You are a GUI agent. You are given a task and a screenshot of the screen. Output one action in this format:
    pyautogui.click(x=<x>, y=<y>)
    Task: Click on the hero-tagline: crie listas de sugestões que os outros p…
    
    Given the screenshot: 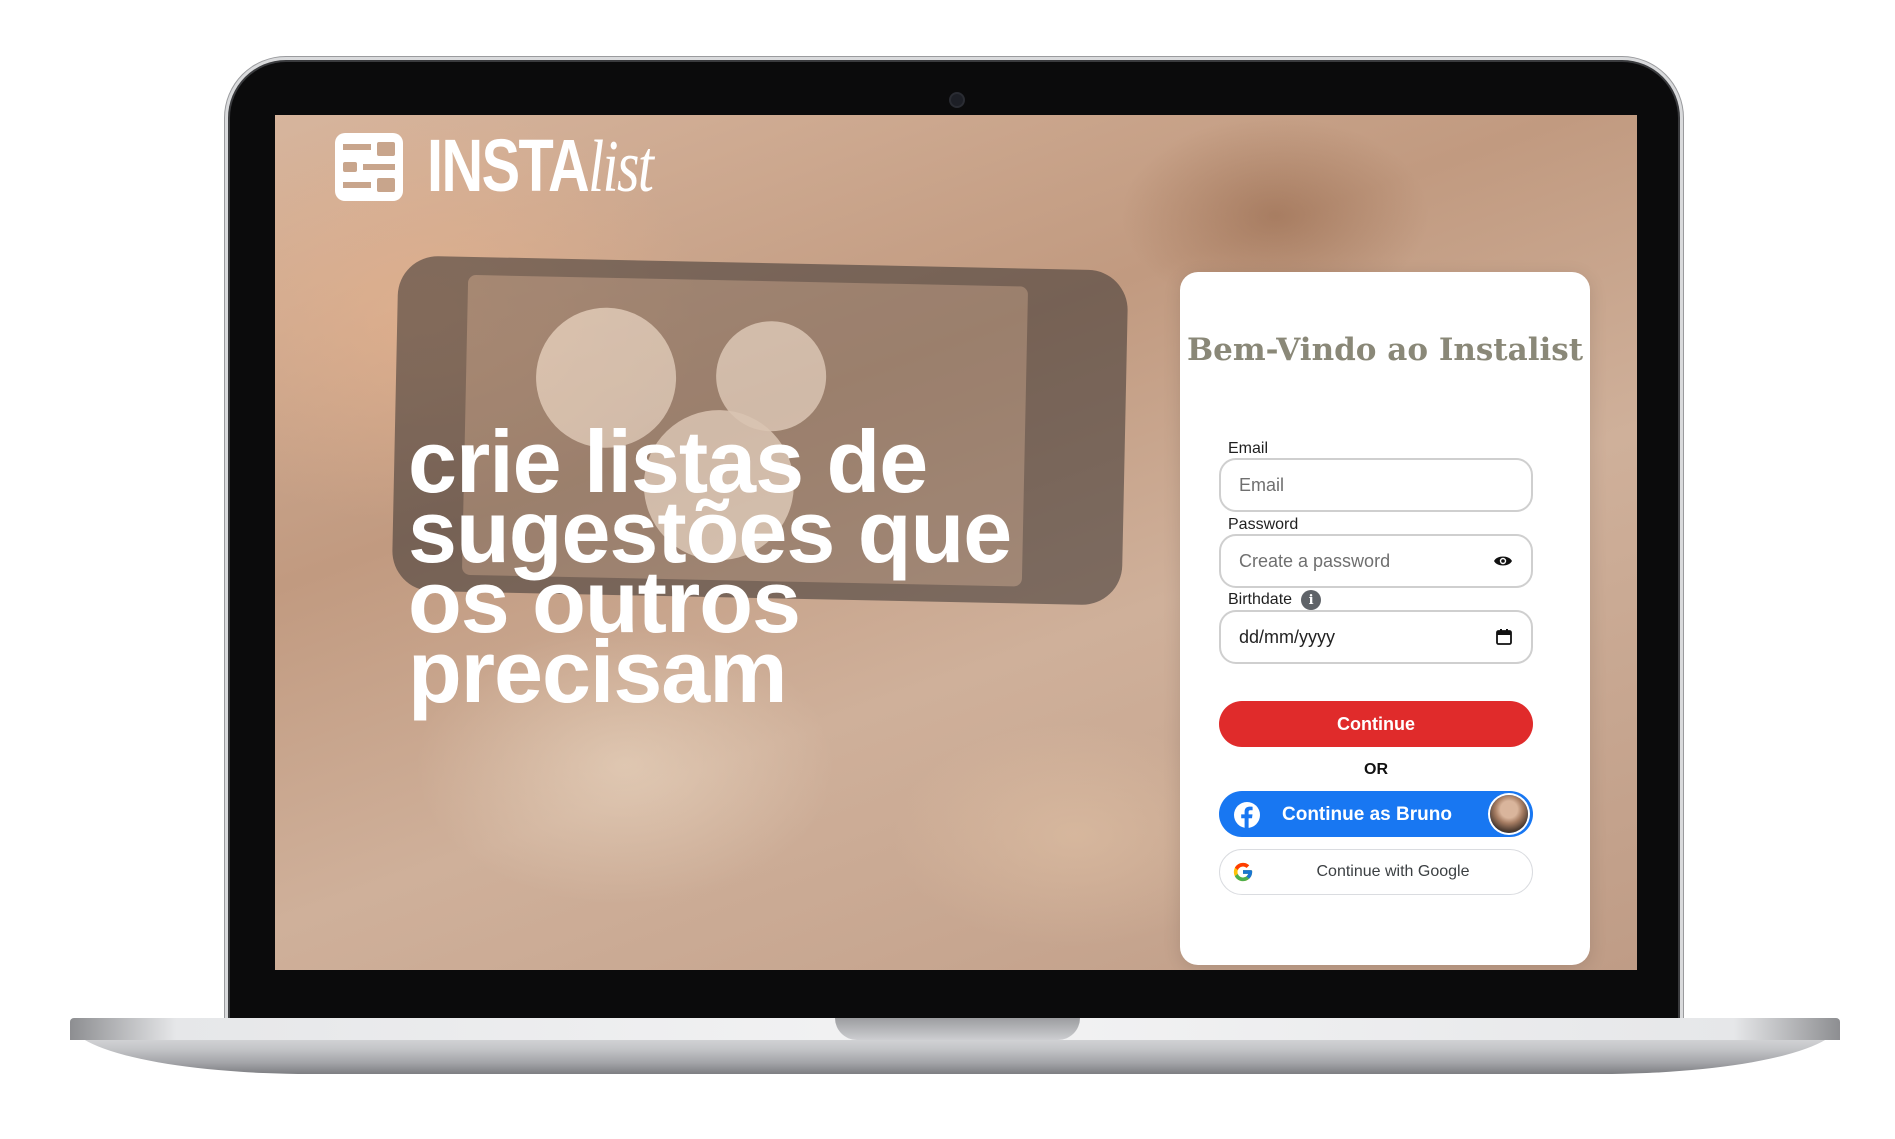 What is the action you would take?
    pyautogui.click(x=710, y=566)
    